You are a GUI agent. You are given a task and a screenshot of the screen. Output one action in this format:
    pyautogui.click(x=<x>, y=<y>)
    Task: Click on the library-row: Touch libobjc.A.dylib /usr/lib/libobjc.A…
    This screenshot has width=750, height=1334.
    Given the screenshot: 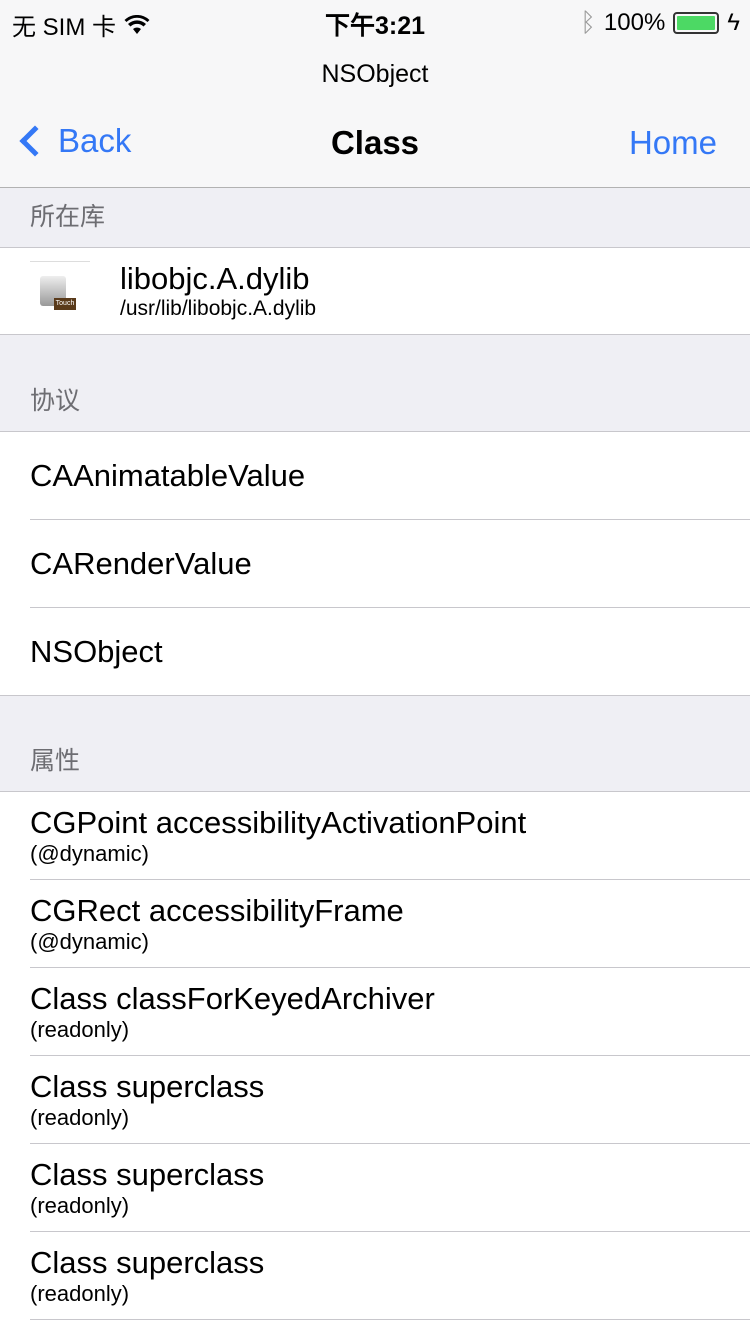 What is the action you would take?
    pyautogui.click(x=375, y=291)
    